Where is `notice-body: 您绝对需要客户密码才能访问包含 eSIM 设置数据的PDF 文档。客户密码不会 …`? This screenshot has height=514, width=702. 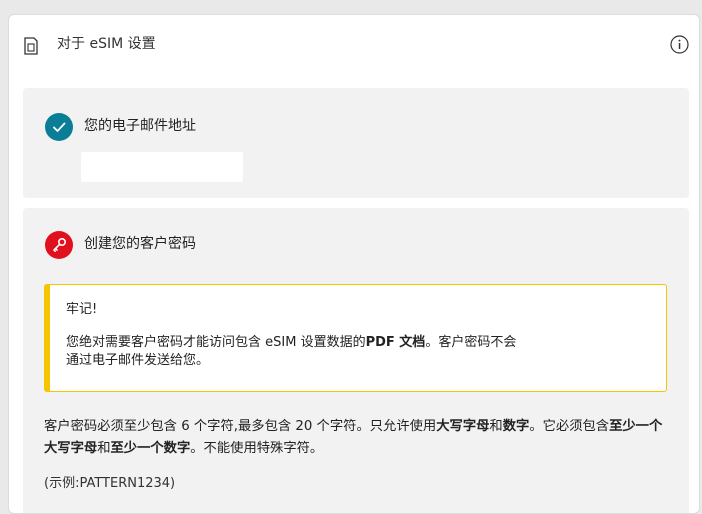
notice-body: 您绝对需要客户密码才能访问包含 eSIM 设置数据的PDF 文档。客户密码不会 … is located at coordinates (346, 352).